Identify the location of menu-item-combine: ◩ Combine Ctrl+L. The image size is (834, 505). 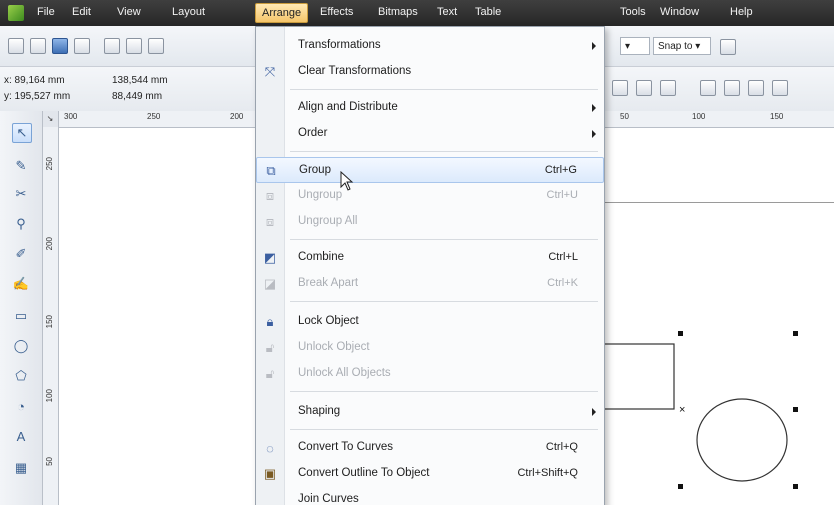
(430, 258).